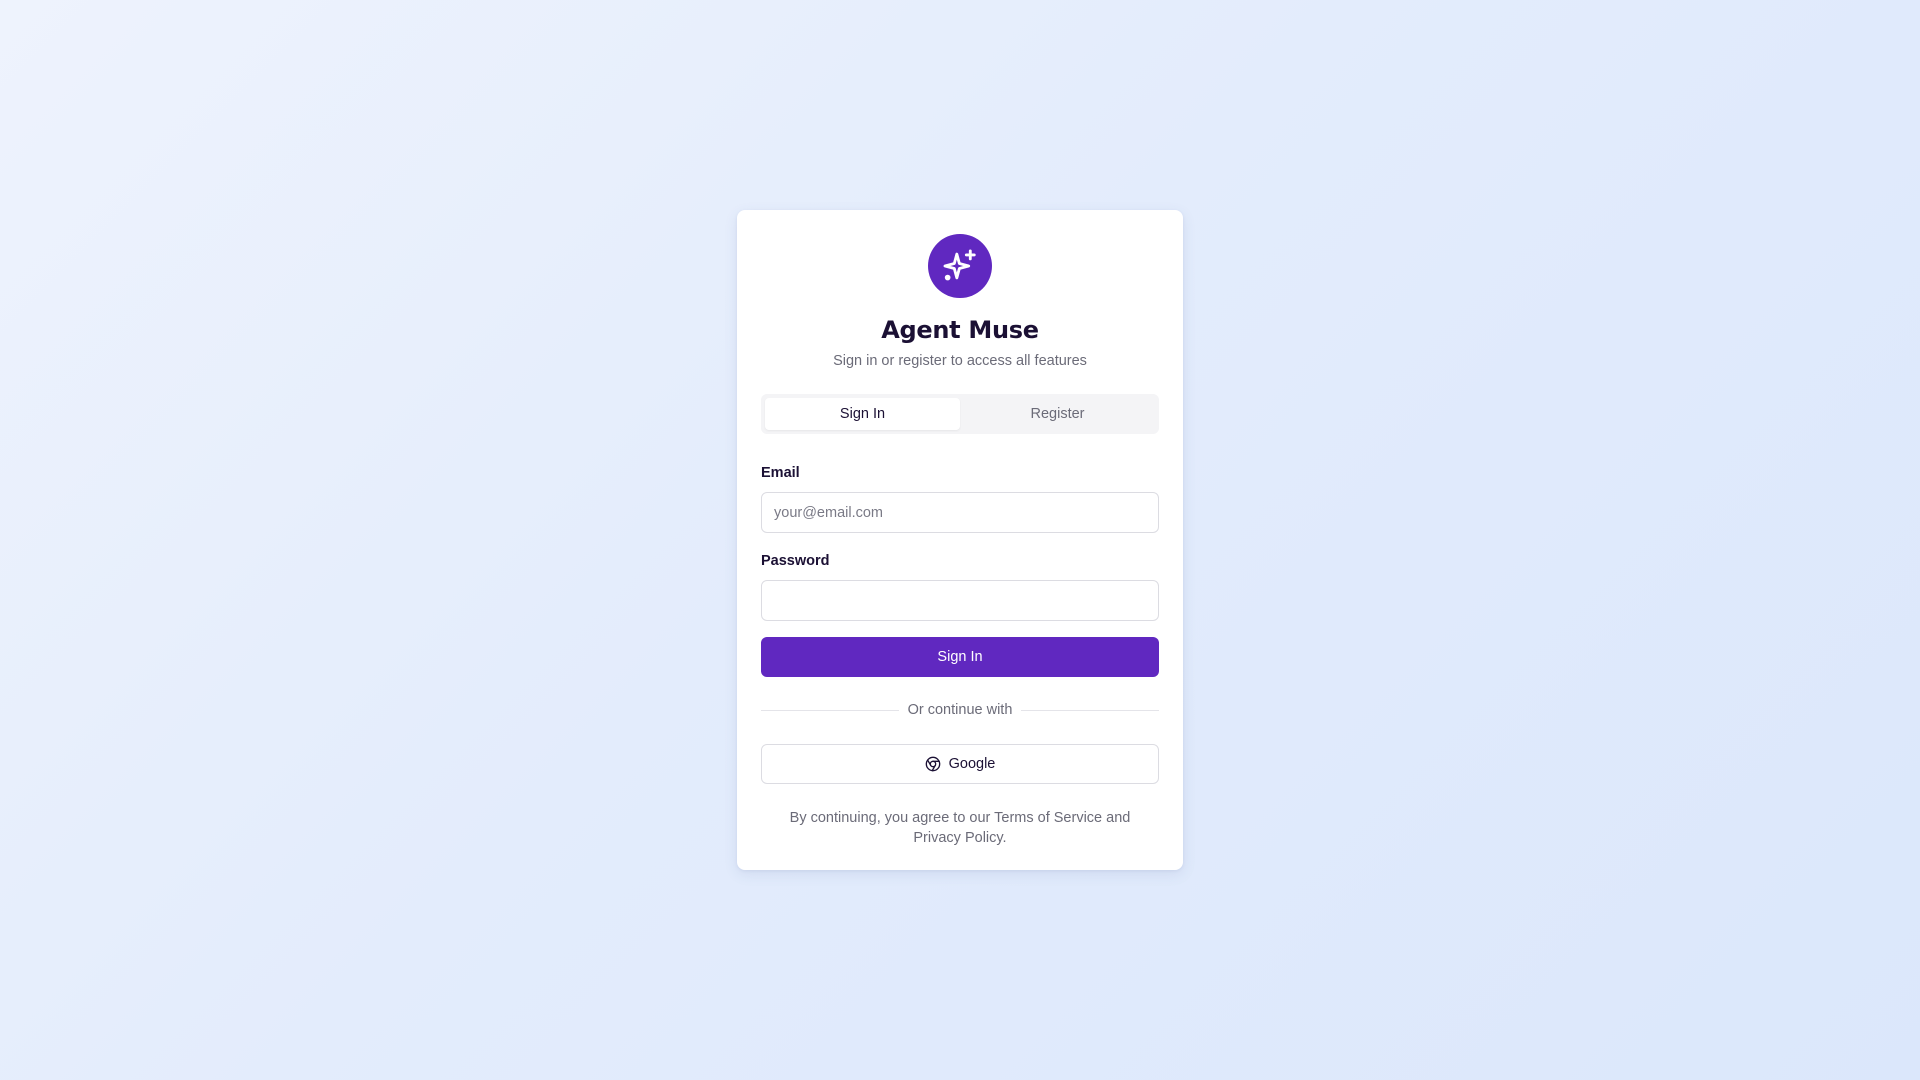 The image size is (1920, 1080). What do you see at coordinates (972, 764) in the screenshot?
I see `google-button-label: Google` at bounding box center [972, 764].